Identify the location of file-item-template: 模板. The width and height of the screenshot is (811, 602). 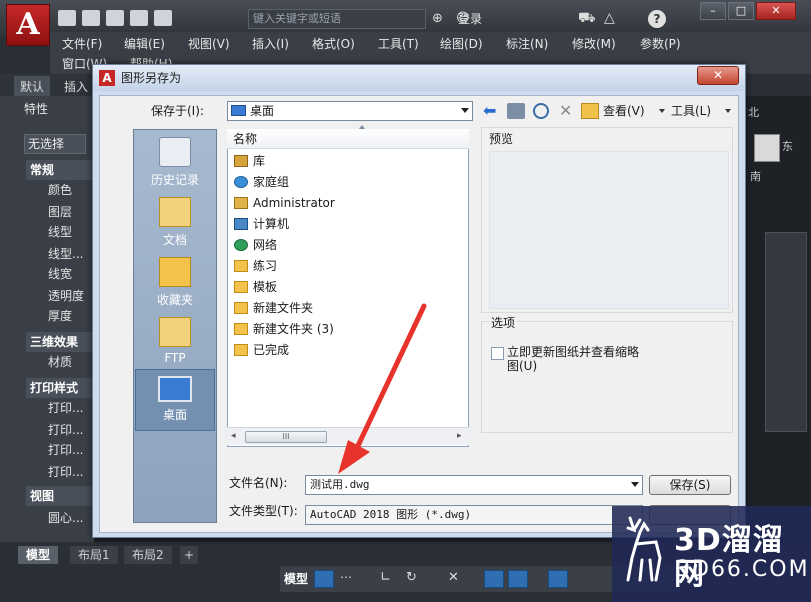
(255, 287).